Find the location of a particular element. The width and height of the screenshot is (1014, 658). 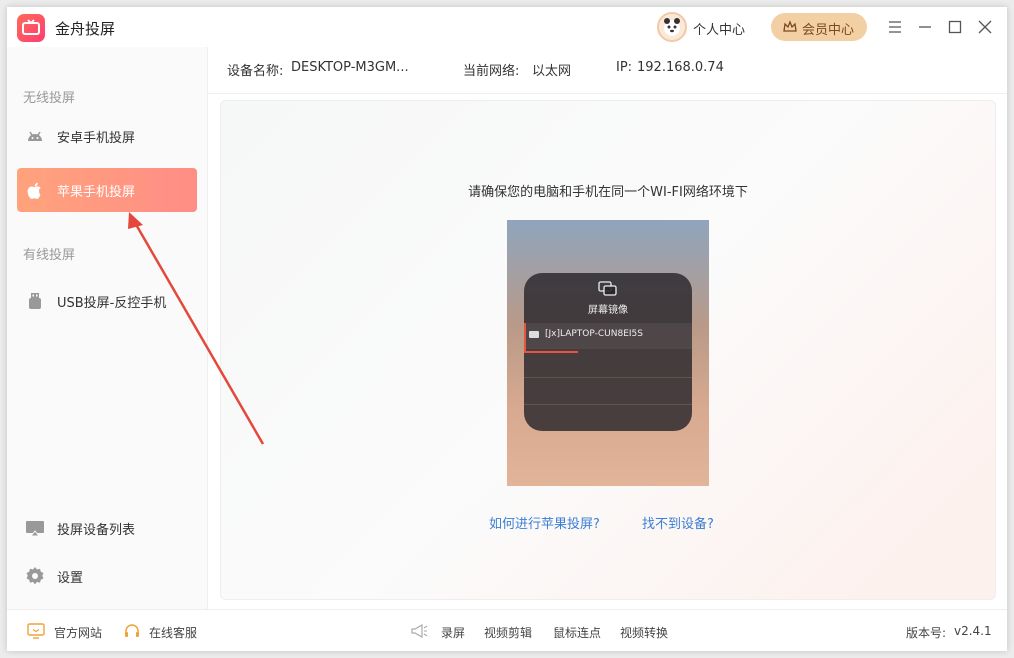

tool-auto-clicker: 鼠标连点 is located at coordinates (577, 632).